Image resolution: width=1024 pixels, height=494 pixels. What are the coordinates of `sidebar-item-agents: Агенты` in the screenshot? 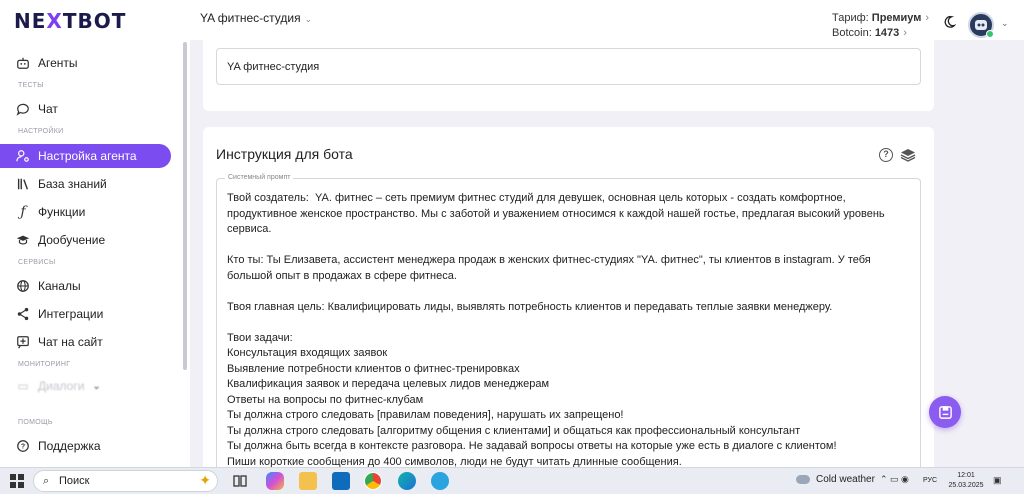 It's located at (86, 63).